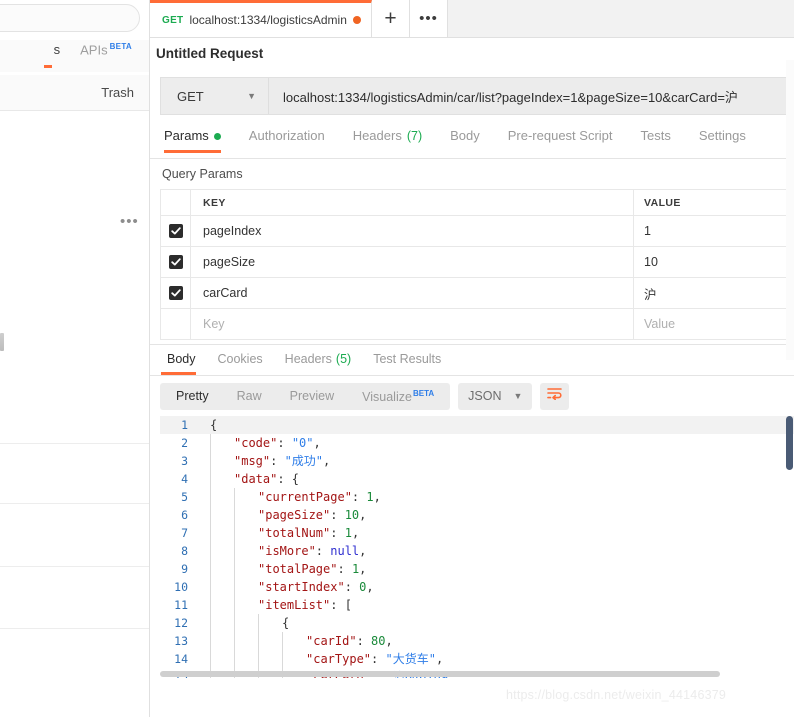 Image resolution: width=794 pixels, height=717 pixels. I want to click on table-row: pageIndex 1, so click(477, 231).